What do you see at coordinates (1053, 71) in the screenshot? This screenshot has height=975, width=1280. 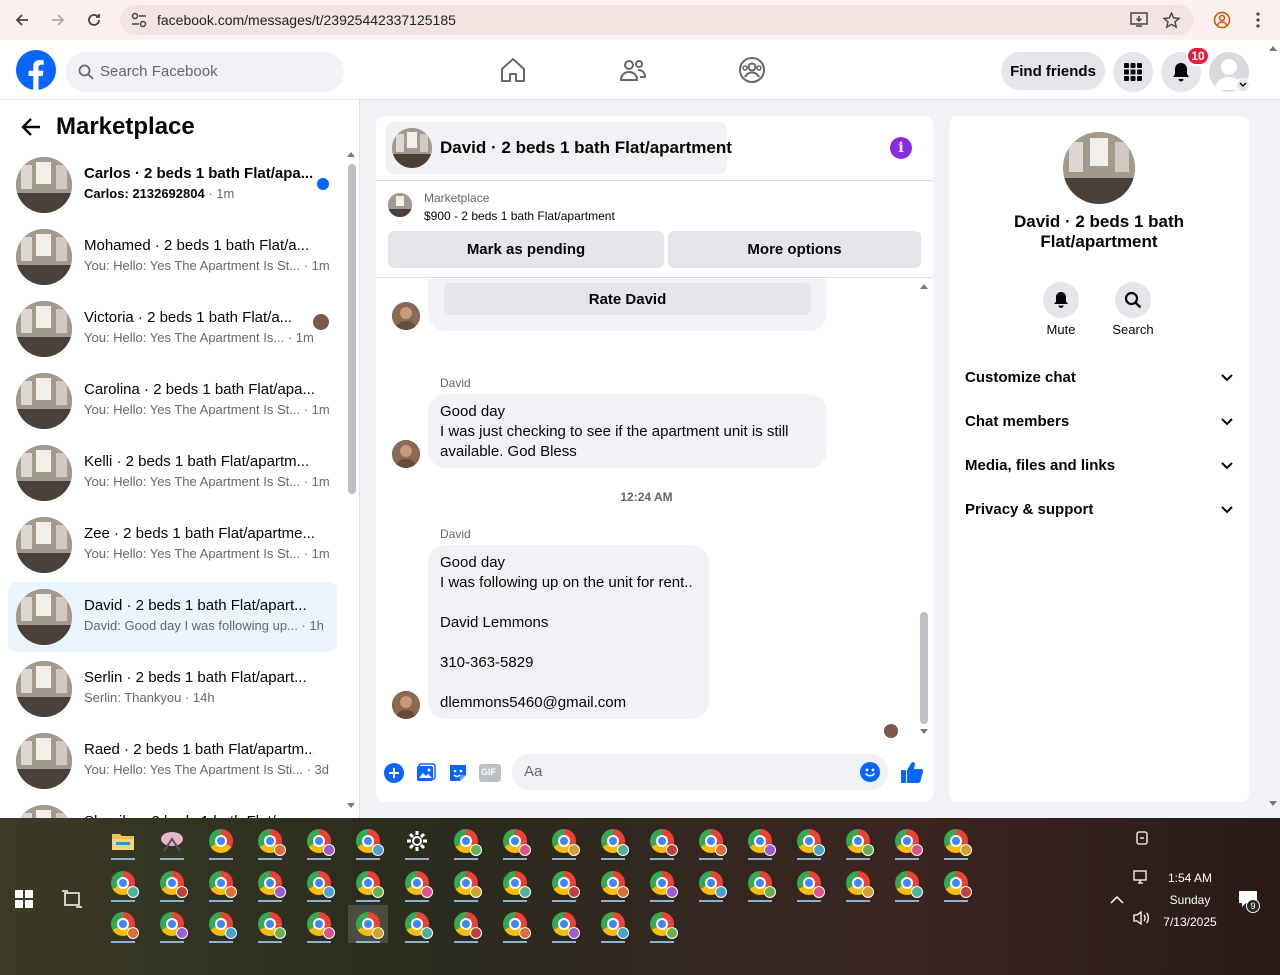 I see `find-friends-button: Find friends` at bounding box center [1053, 71].